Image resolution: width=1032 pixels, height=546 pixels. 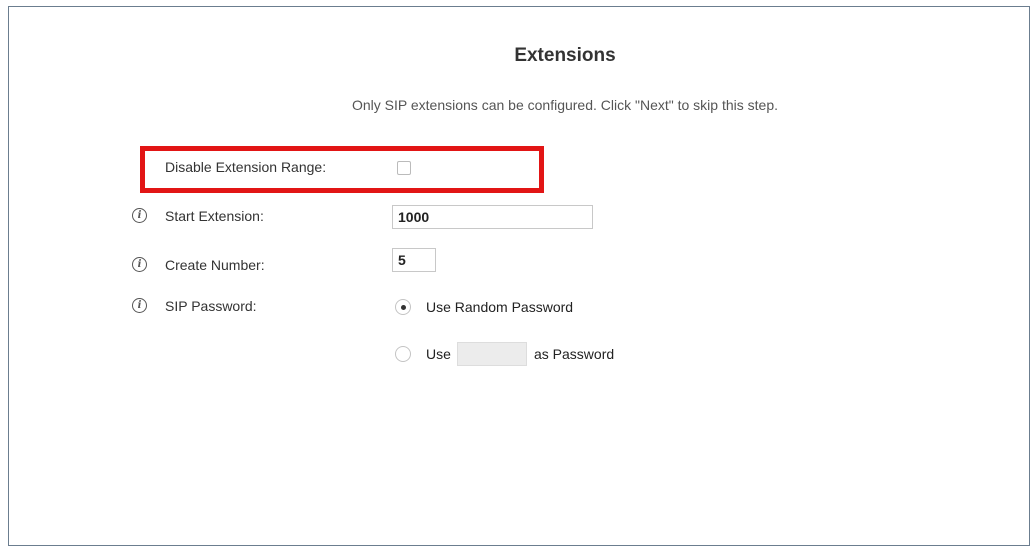 I want to click on start-extension-input: 1000, so click(x=492, y=217).